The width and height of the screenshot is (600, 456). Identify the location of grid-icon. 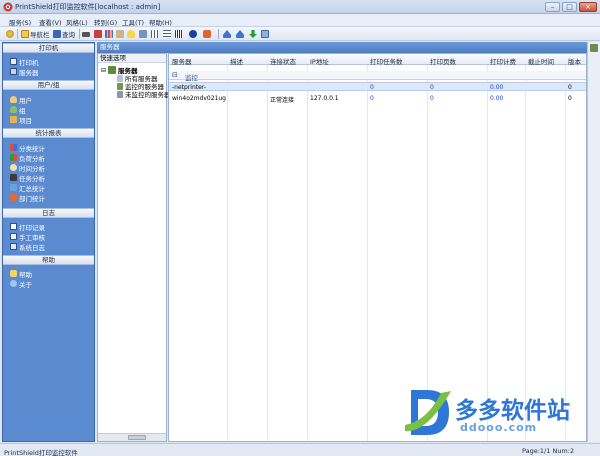
(179, 34).